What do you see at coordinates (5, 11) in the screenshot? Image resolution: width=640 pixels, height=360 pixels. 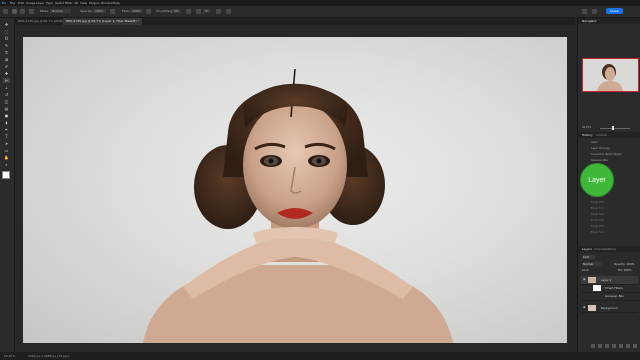 I see `home-icon` at bounding box center [5, 11].